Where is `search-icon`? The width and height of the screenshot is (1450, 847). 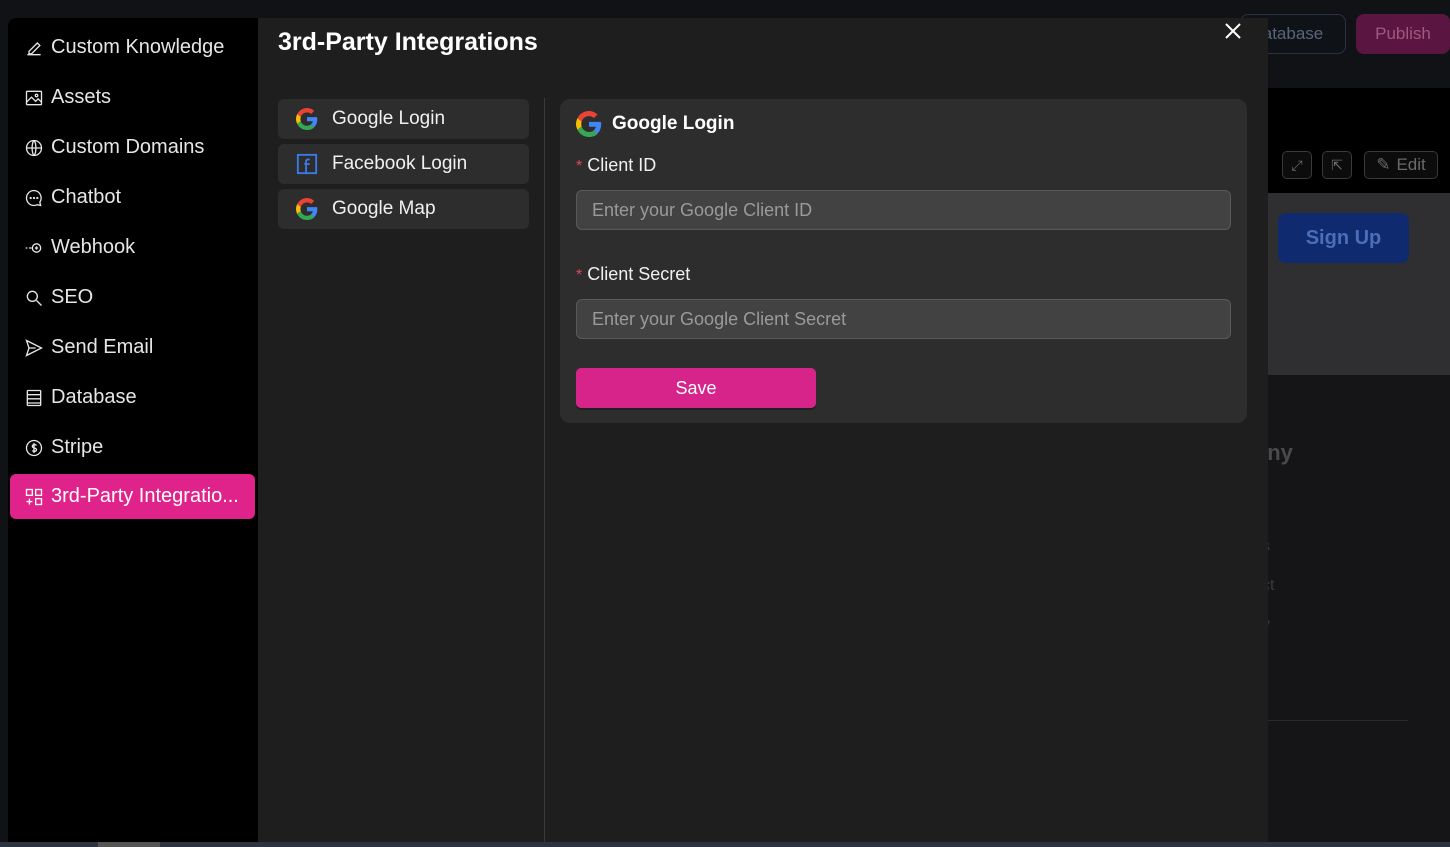 search-icon is located at coordinates (34, 298).